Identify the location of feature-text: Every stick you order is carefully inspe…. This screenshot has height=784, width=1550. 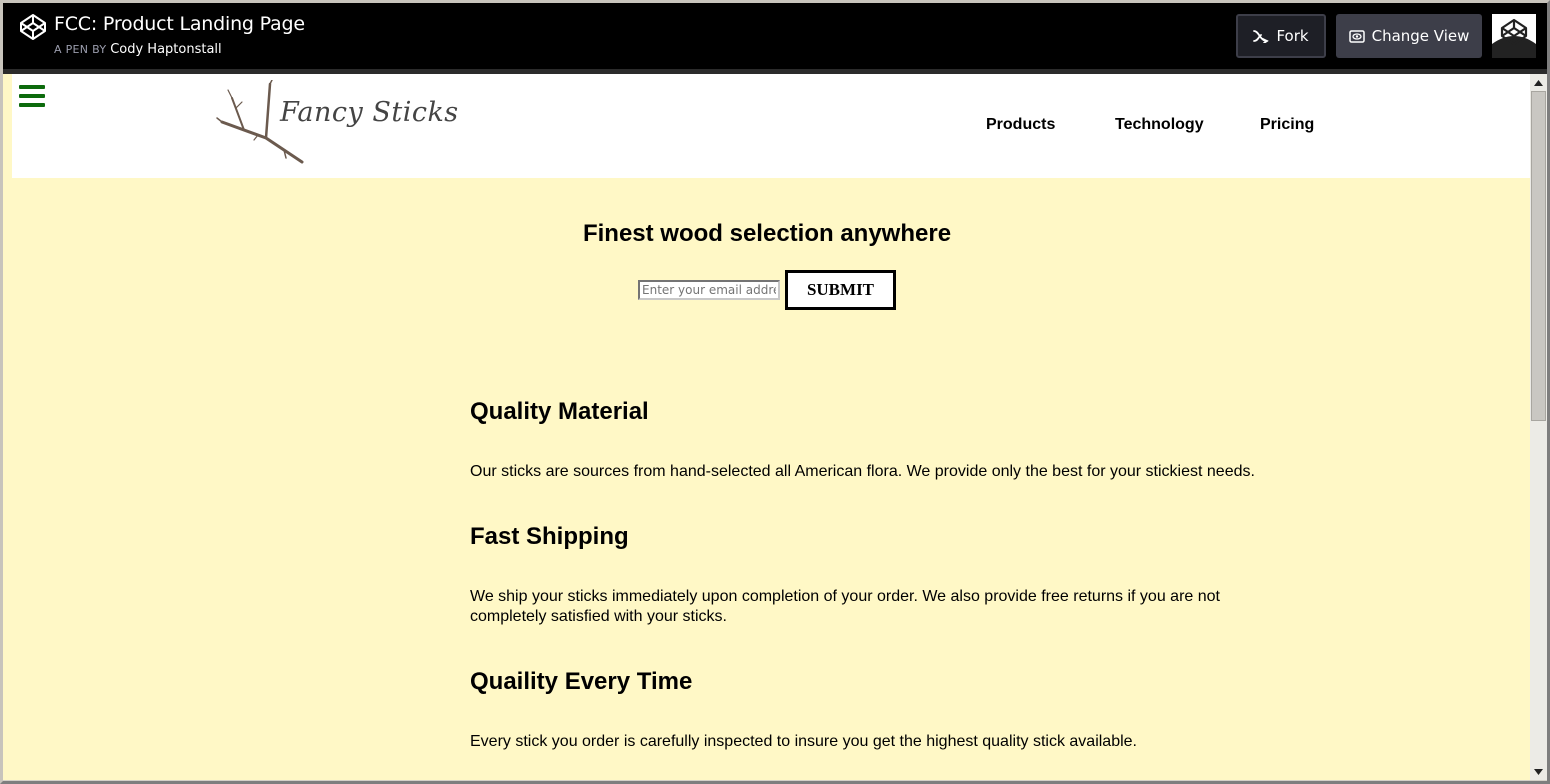
(803, 741).